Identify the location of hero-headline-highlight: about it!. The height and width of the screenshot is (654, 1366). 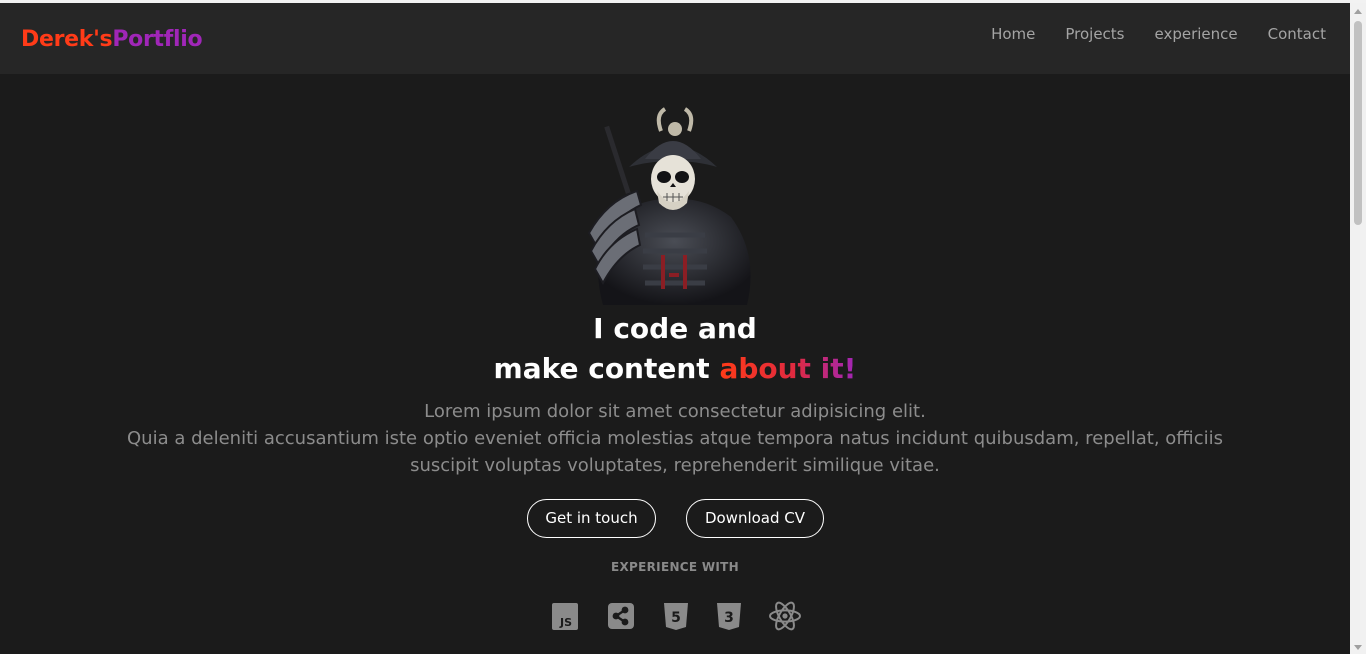
(788, 368).